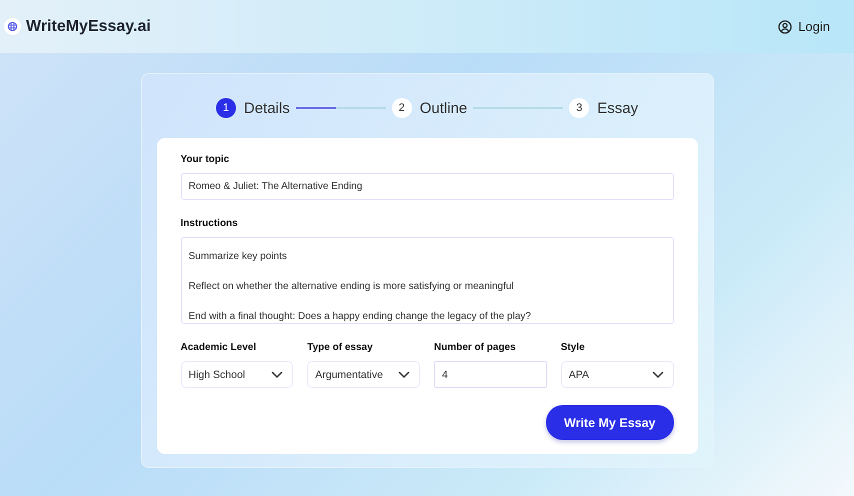 Image resolution: width=854 pixels, height=496 pixels. What do you see at coordinates (267, 108) in the screenshot?
I see `step-label: Details` at bounding box center [267, 108].